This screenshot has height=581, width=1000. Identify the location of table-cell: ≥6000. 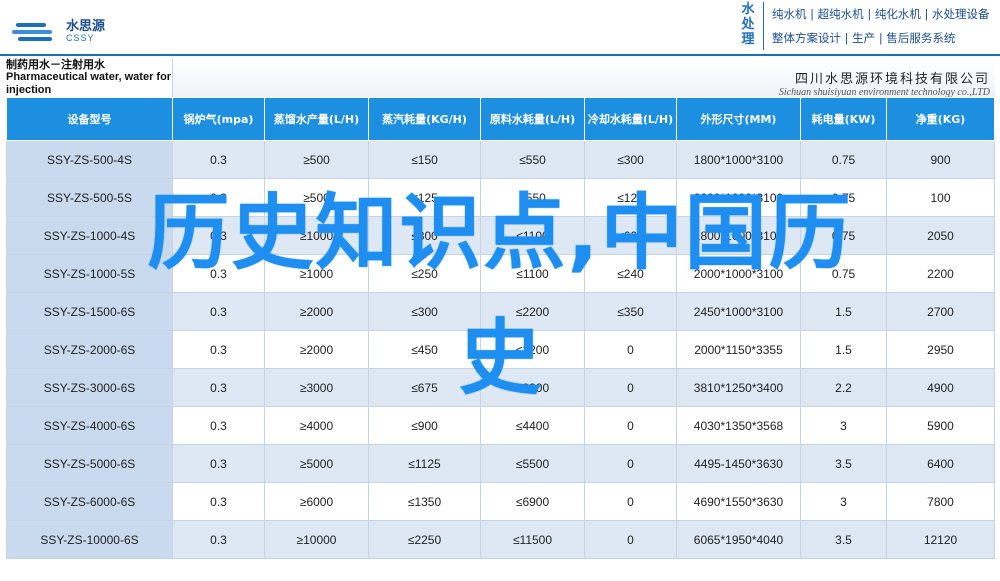
(316, 501).